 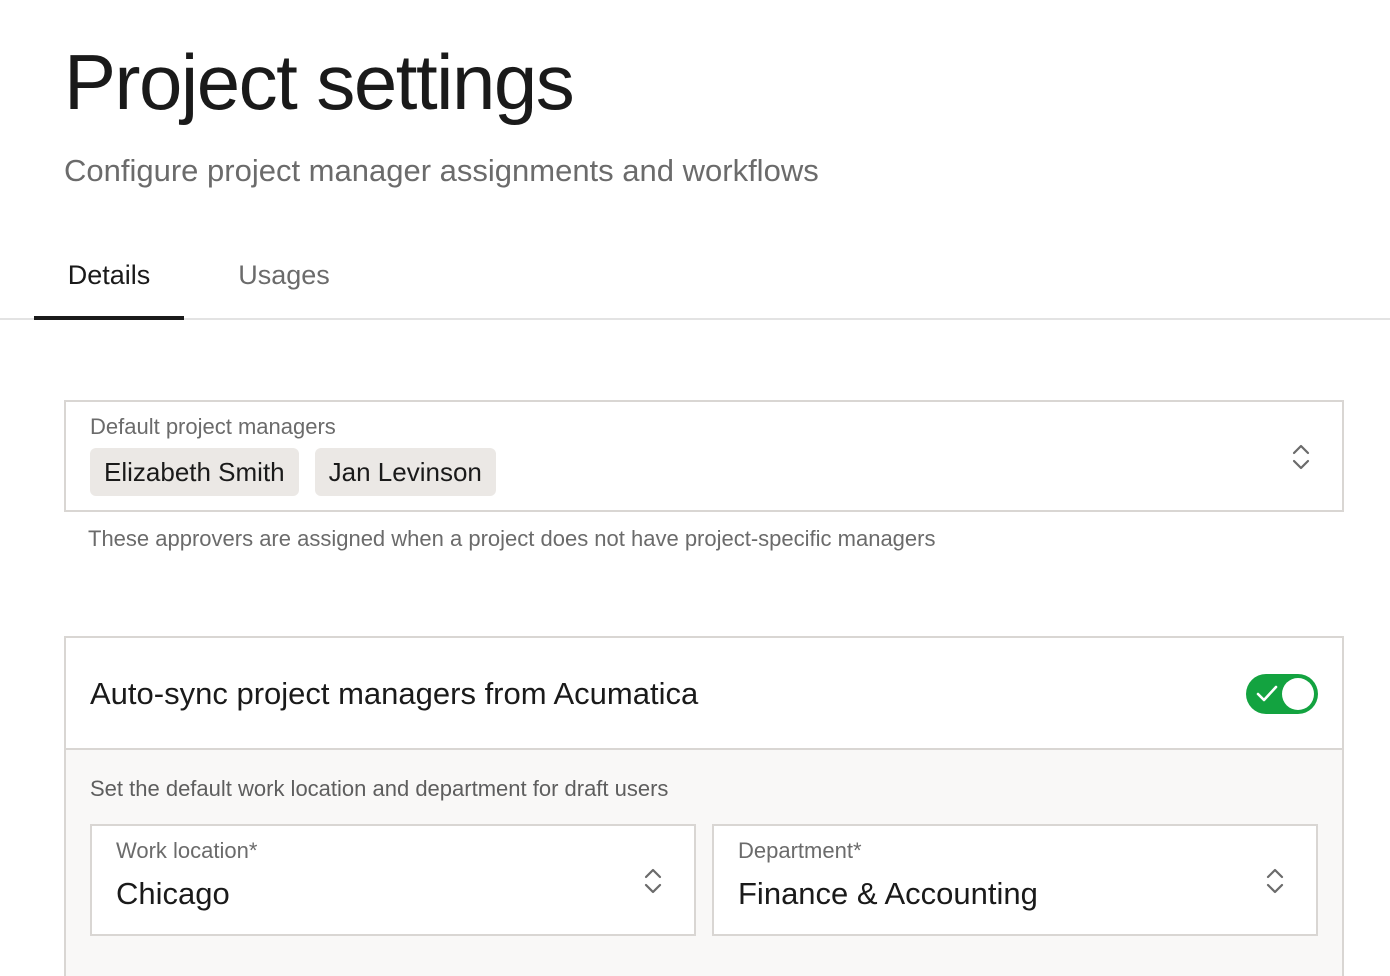 I want to click on default-project-managers-label: Default project managers, so click(x=213, y=426).